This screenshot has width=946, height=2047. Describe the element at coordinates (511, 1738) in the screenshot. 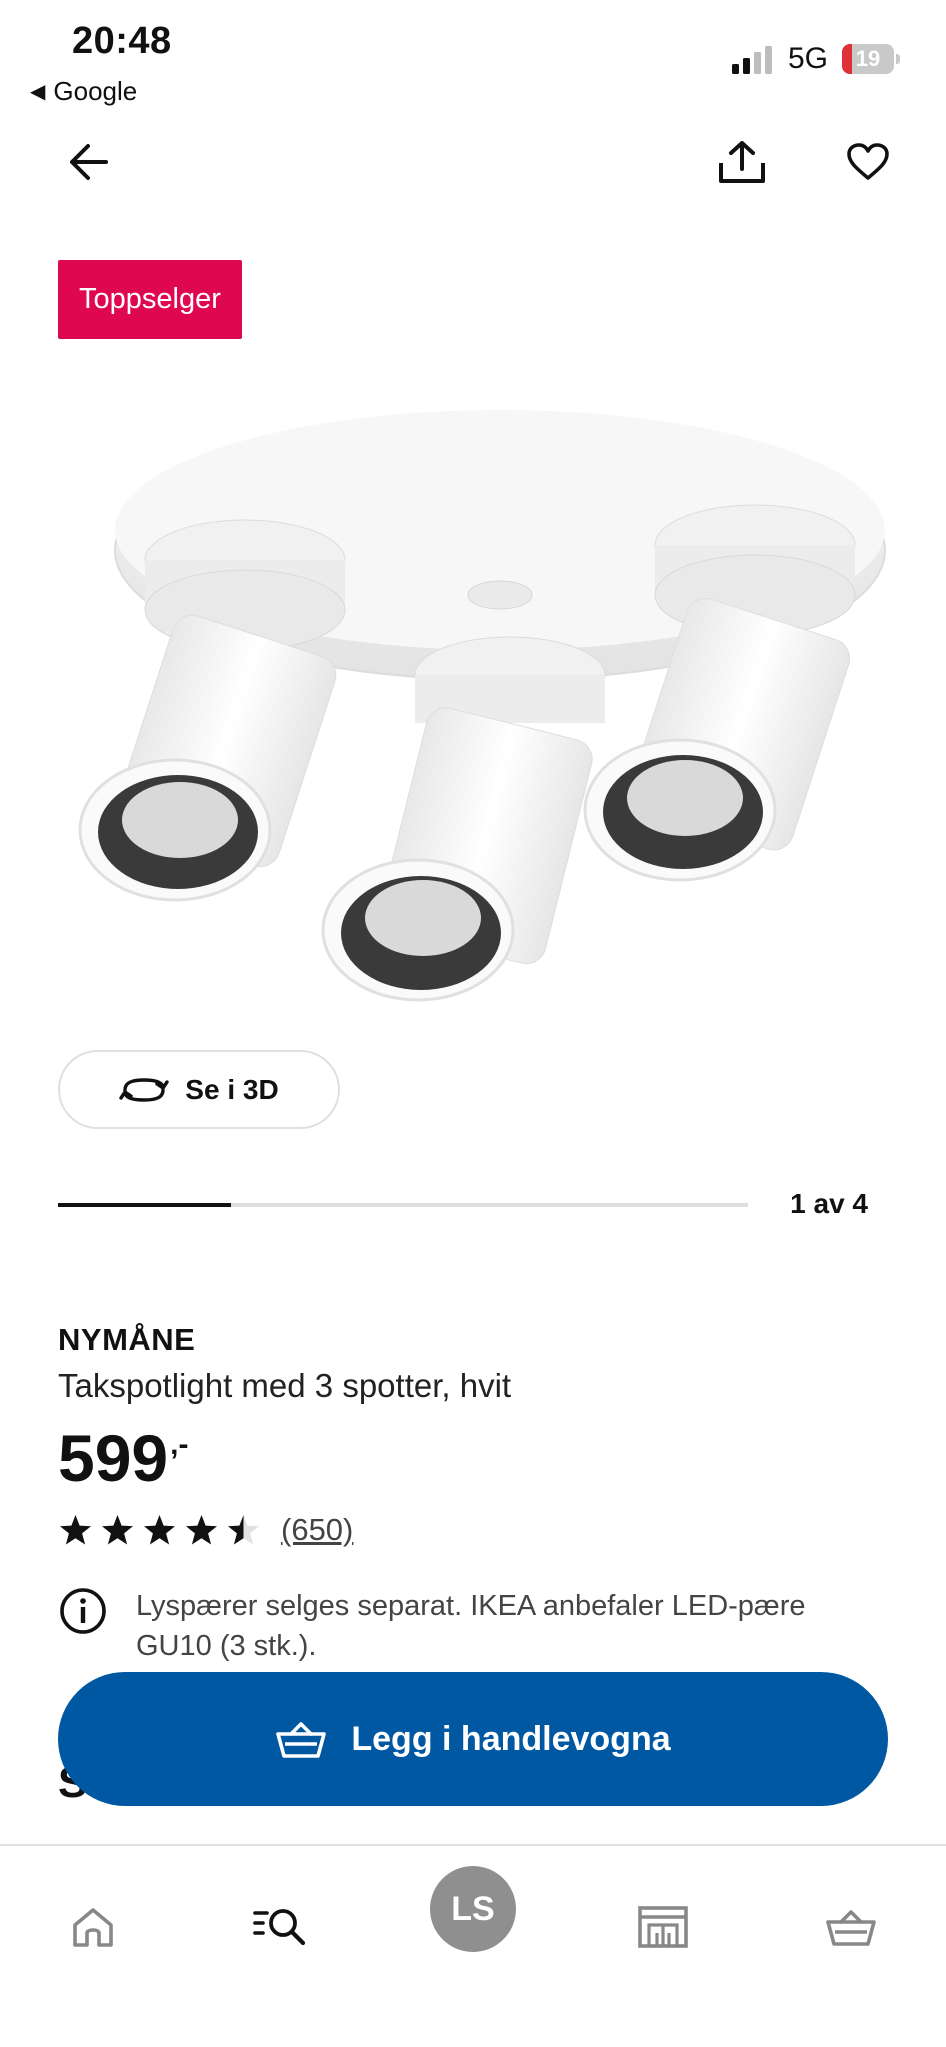

I see `add-to-cart-label: Legg i handlevogna` at that location.